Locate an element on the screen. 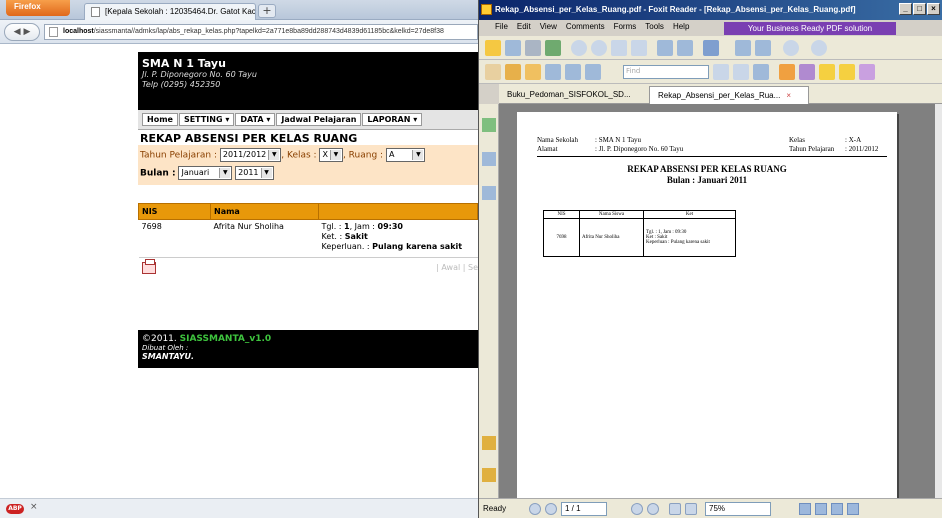 This screenshot has height=518, width=942. pdf-table-header: NIS Nama Siswa Ket is located at coordinates (639, 214).